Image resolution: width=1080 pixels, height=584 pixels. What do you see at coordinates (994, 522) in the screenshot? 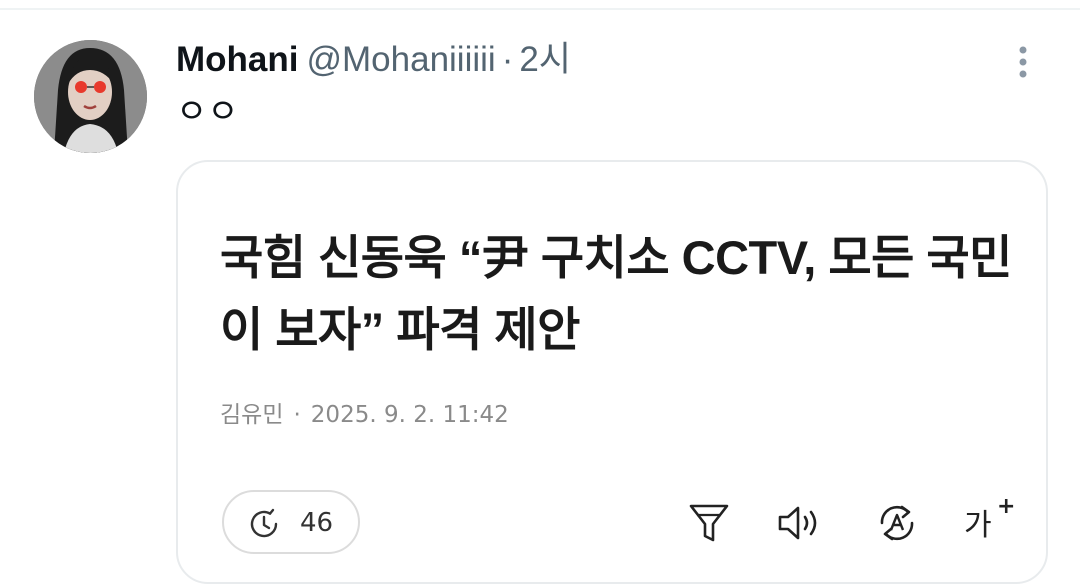
I see `font-size-button: 가 +` at bounding box center [994, 522].